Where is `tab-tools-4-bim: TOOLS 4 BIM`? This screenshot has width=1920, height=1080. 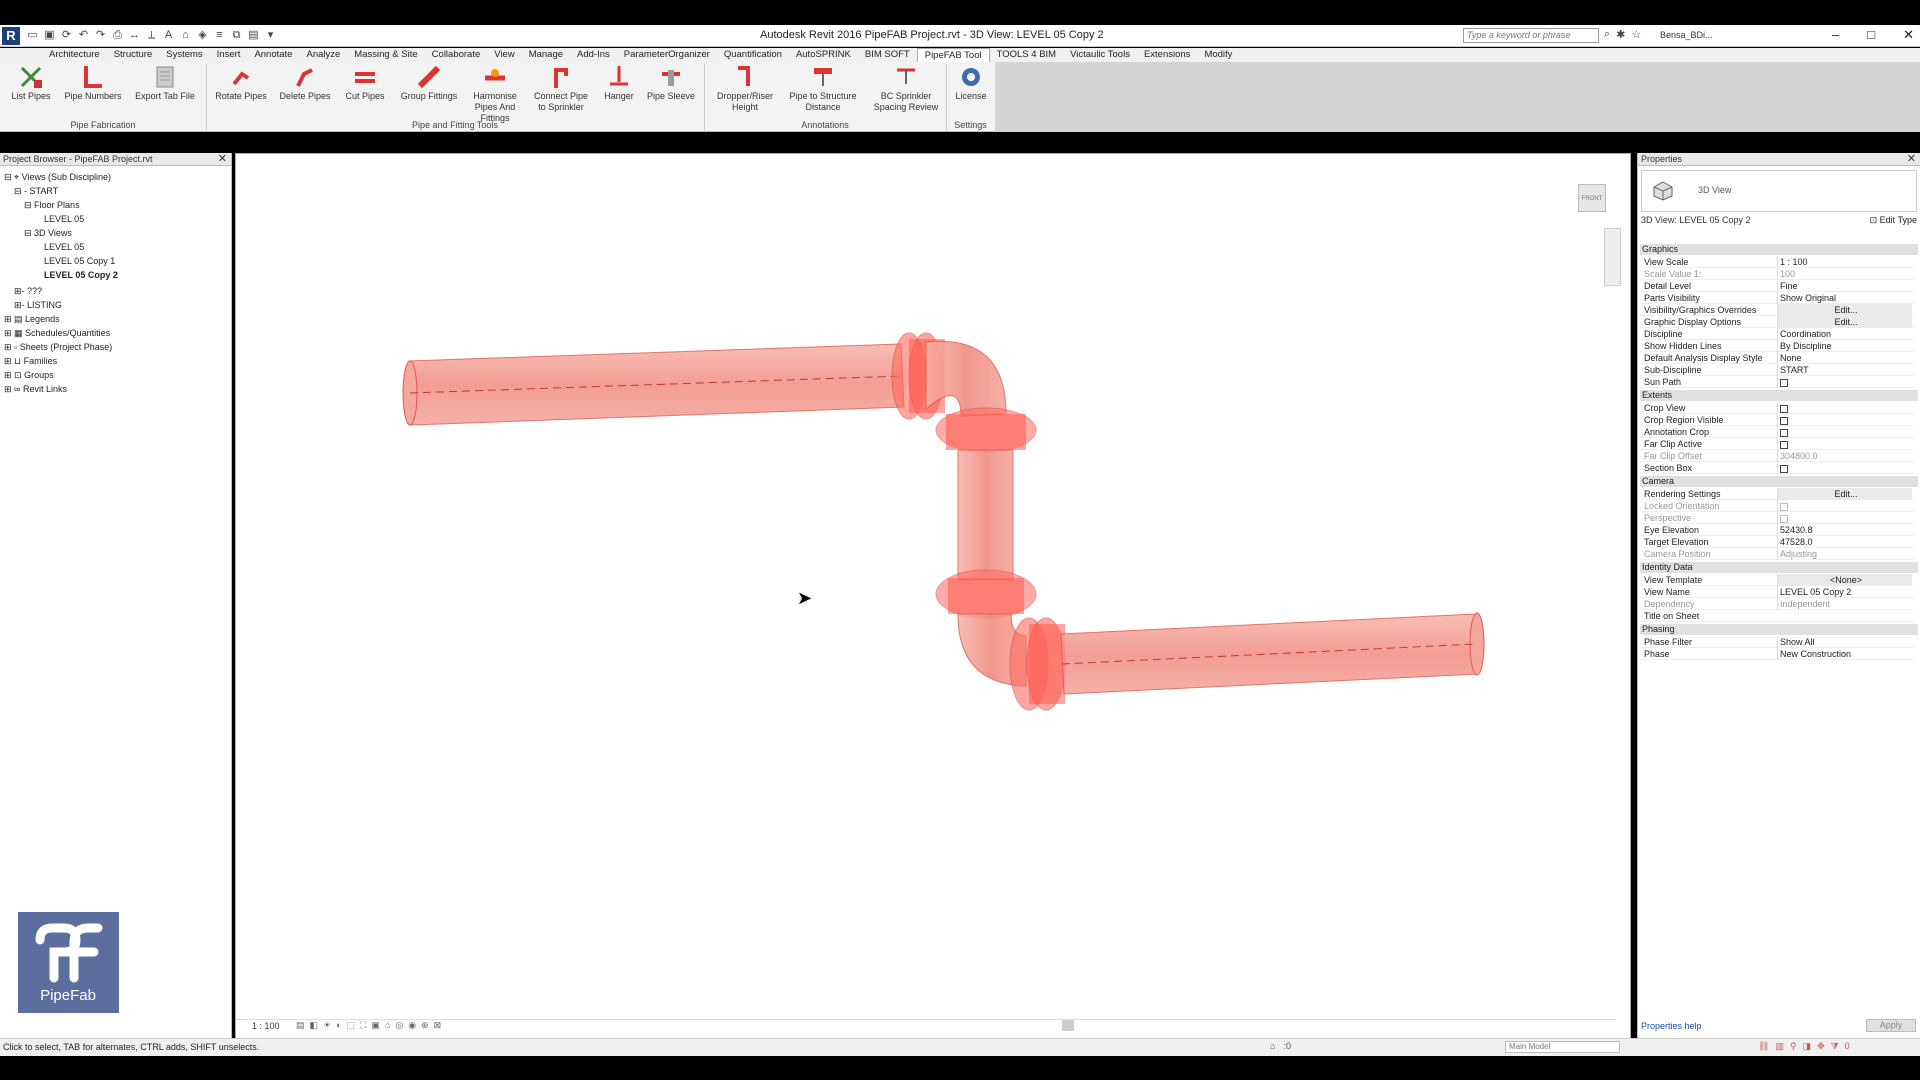 tab-tools-4-bim: TOOLS 4 BIM is located at coordinates (1026, 55).